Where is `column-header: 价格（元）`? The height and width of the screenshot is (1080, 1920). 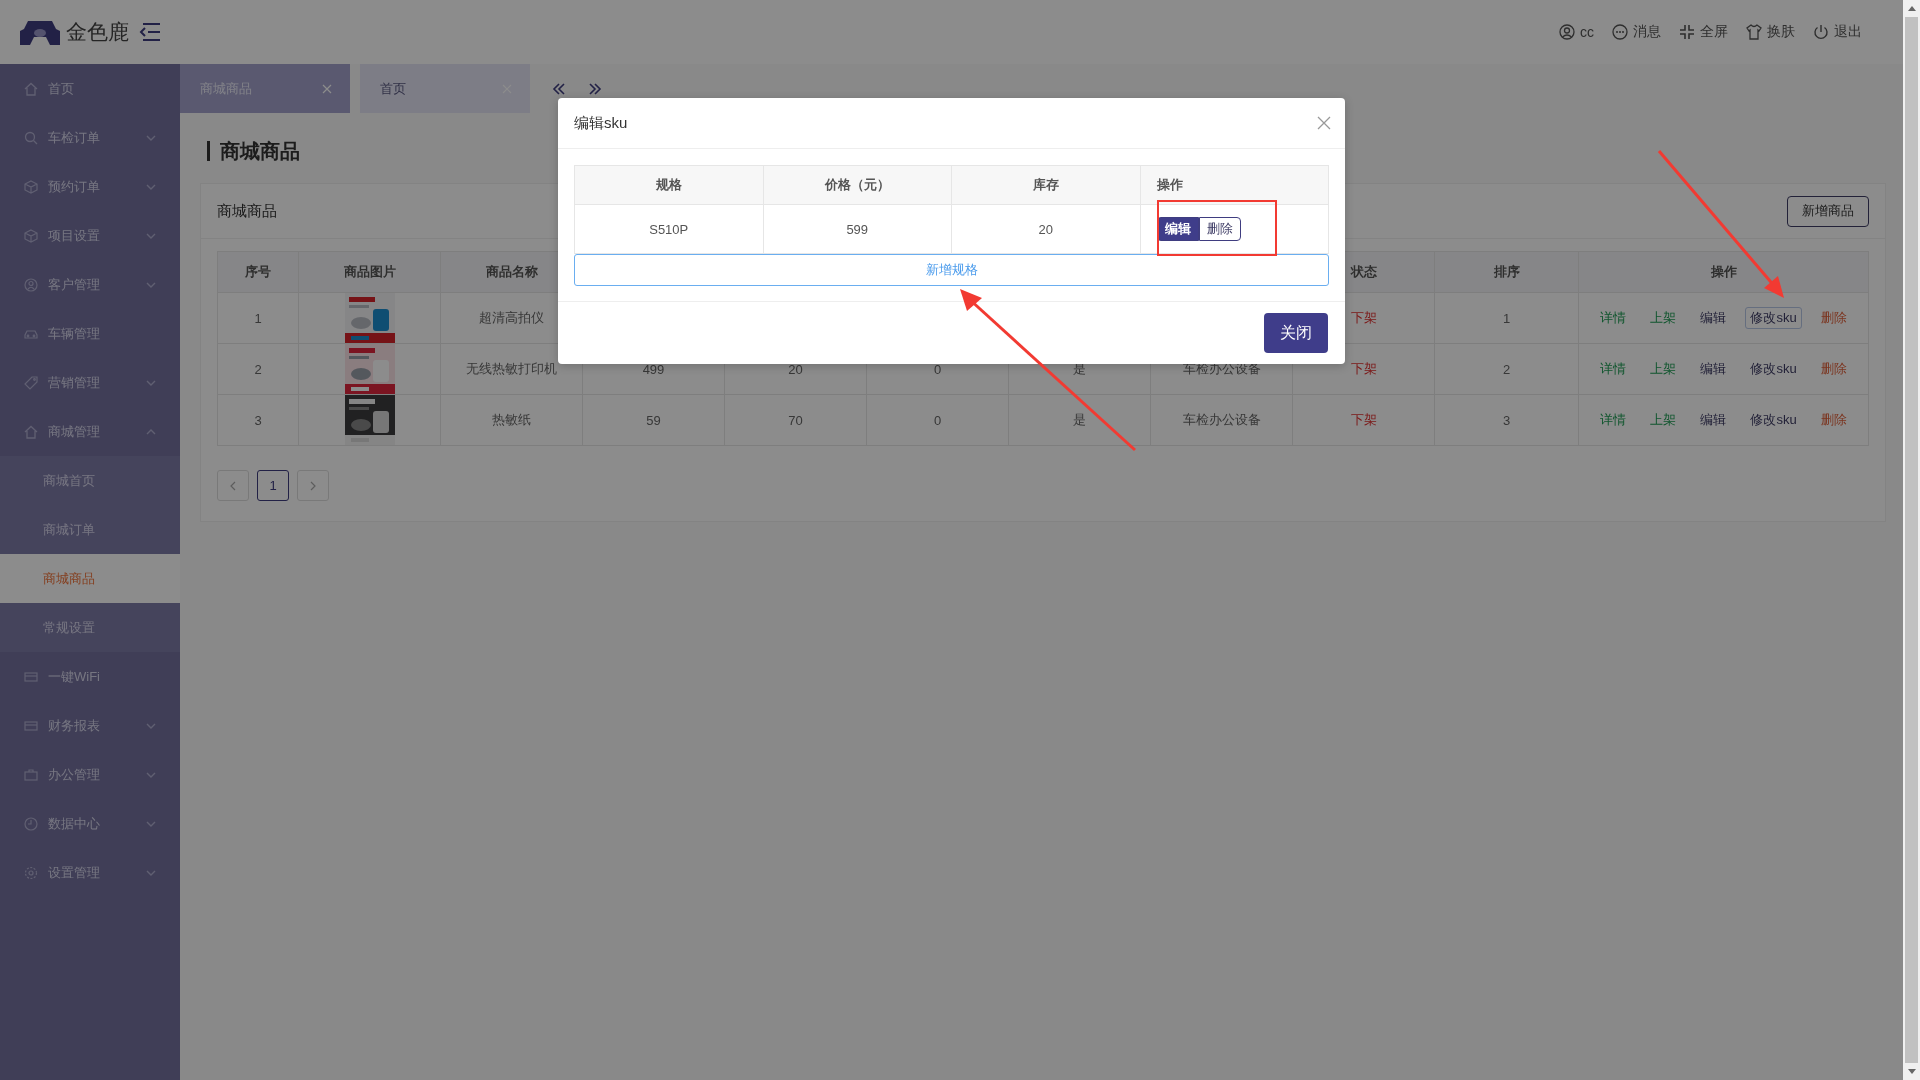 column-header: 价格（元） is located at coordinates (857, 185).